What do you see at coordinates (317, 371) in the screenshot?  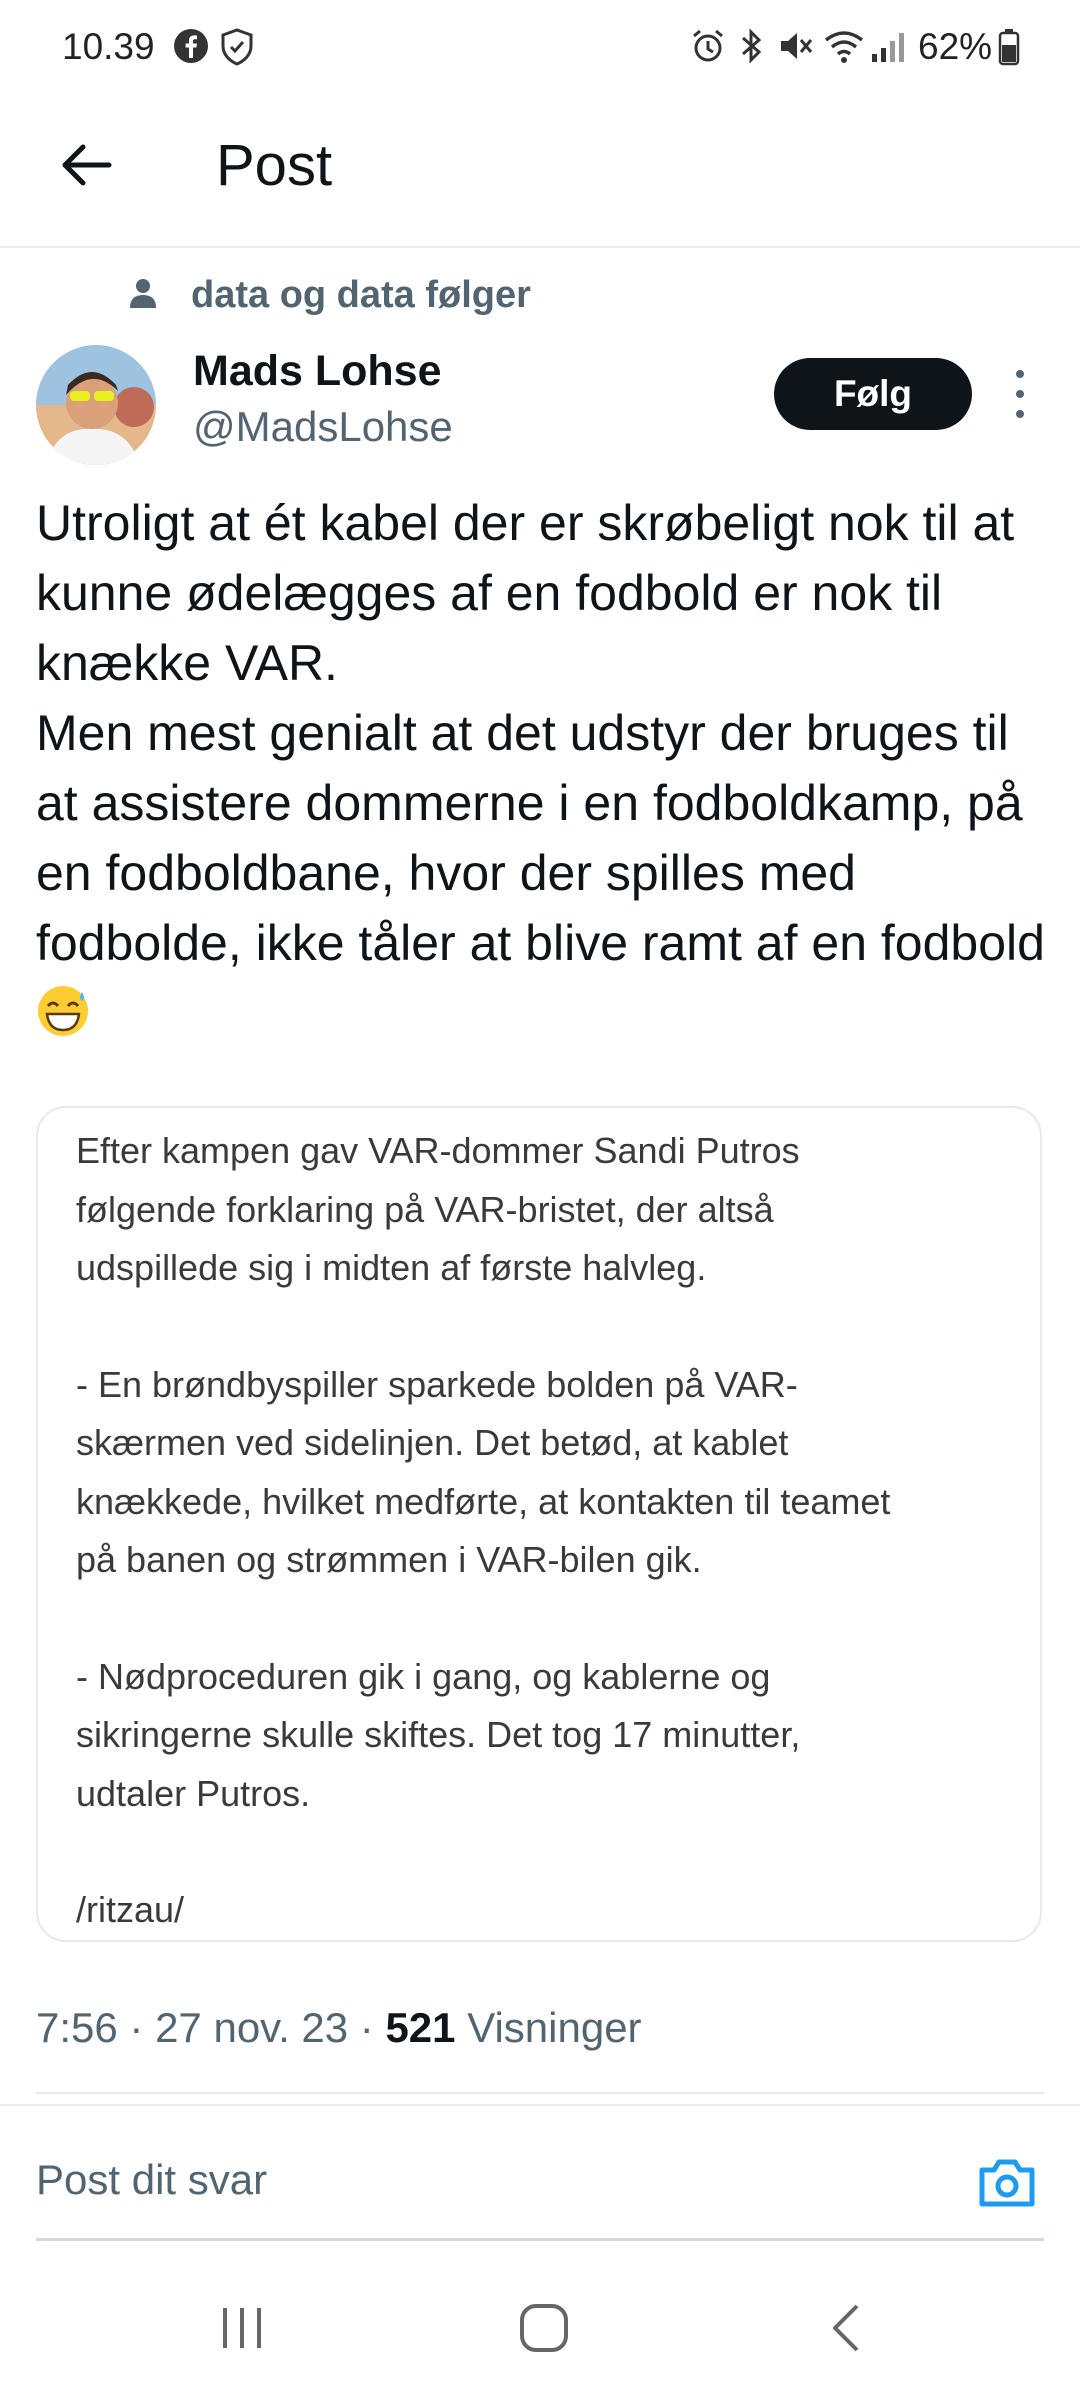 I see `author-name: Mads Lohse` at bounding box center [317, 371].